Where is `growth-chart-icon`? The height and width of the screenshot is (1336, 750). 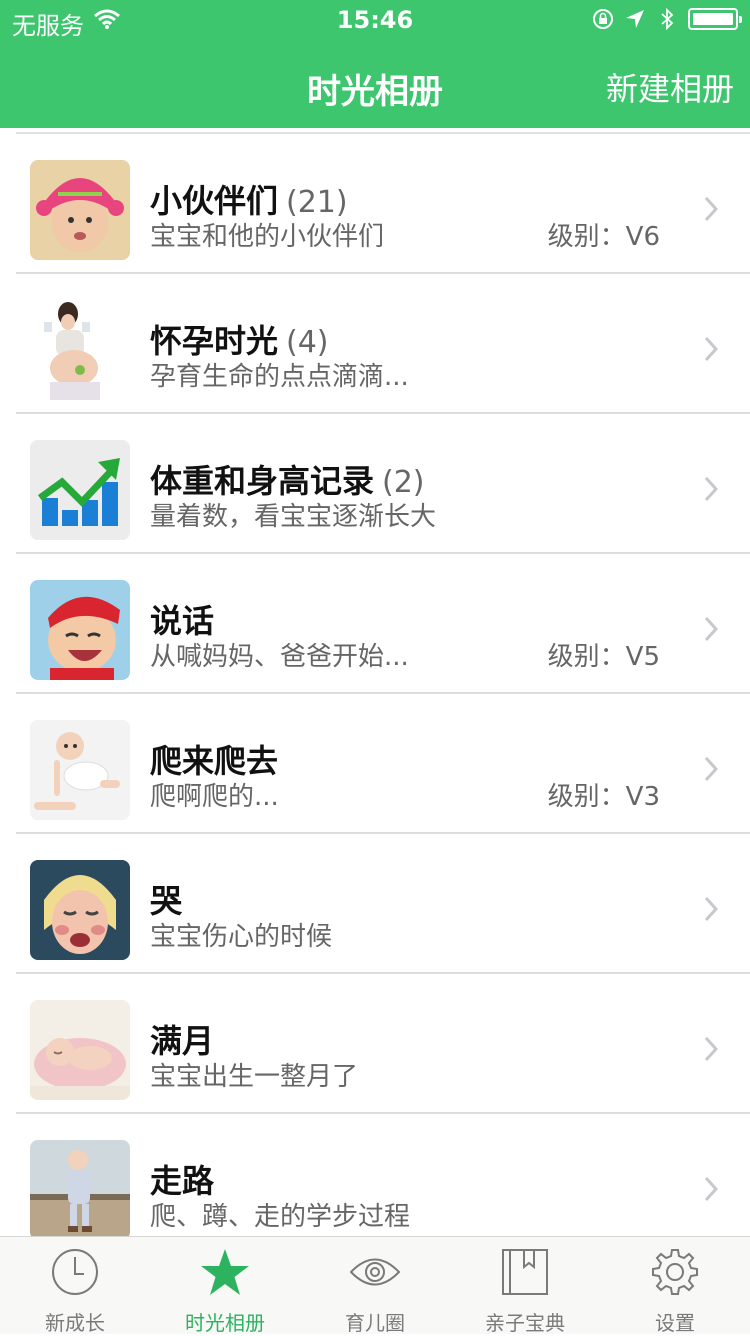 growth-chart-icon is located at coordinates (80, 490).